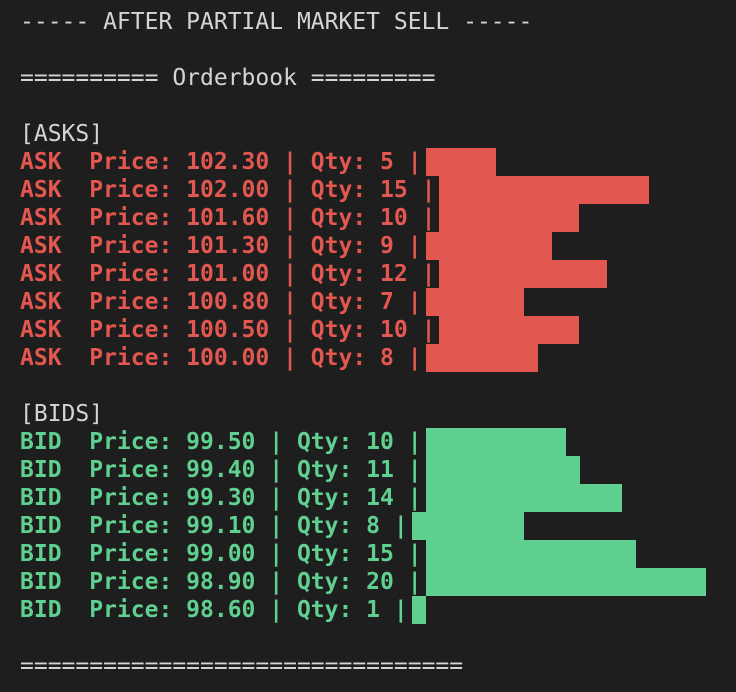 The image size is (736, 692). I want to click on bid-row: BID Price: 98.90 | Qty: 20 |, so click(378, 582).